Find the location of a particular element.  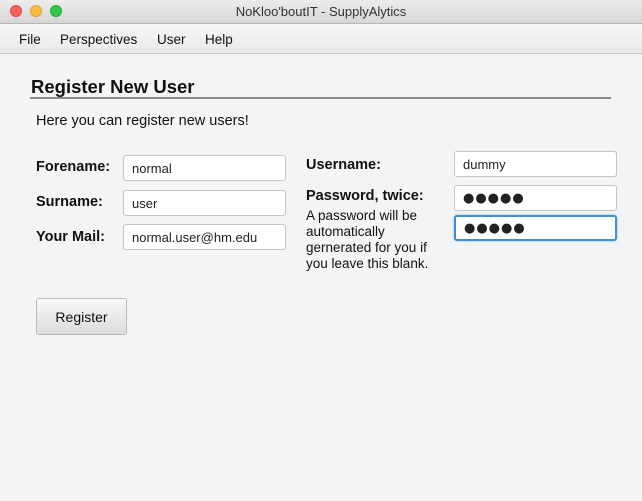

surname-field is located at coordinates (204, 203).